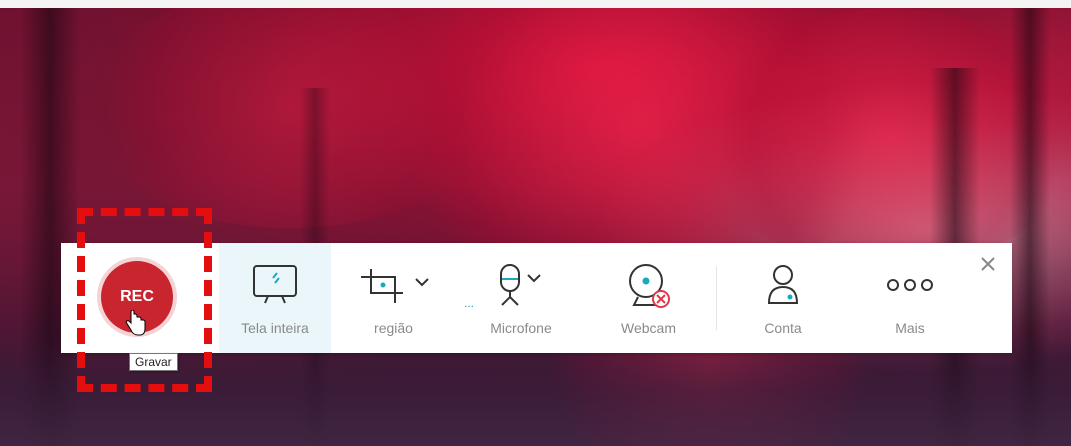 The height and width of the screenshot is (446, 1071). What do you see at coordinates (153, 362) in the screenshot?
I see `record-tooltip: Gravar` at bounding box center [153, 362].